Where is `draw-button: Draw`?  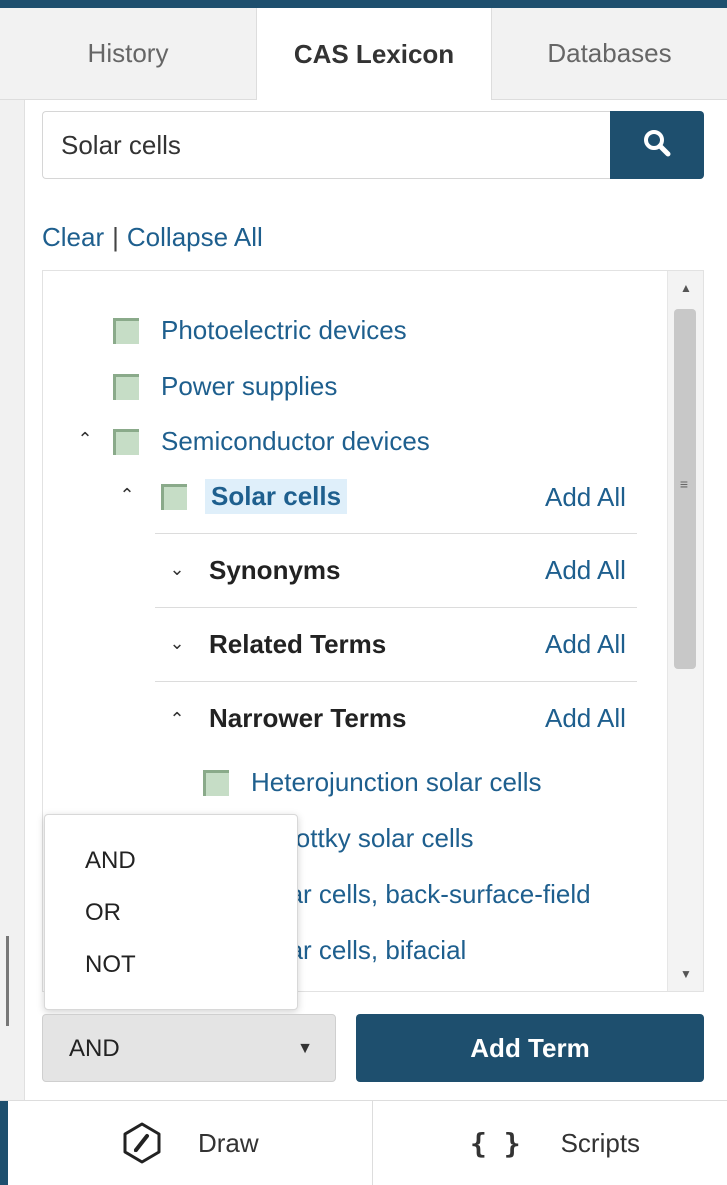
draw-button: Draw is located at coordinates (189, 1143).